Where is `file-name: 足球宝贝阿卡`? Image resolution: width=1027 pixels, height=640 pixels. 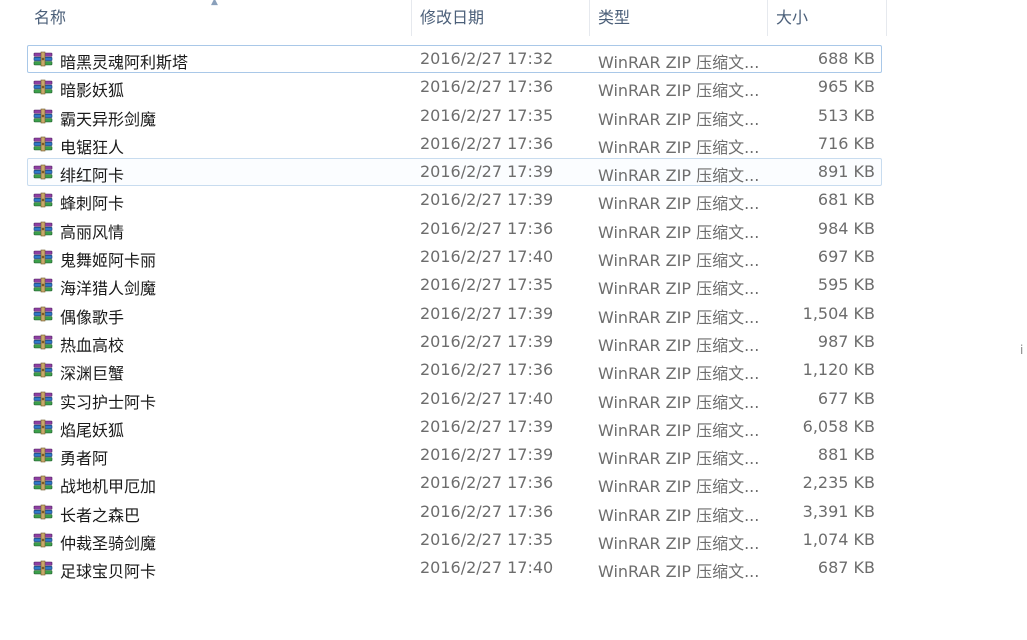
file-name: 足球宝贝阿卡 is located at coordinates (108, 572).